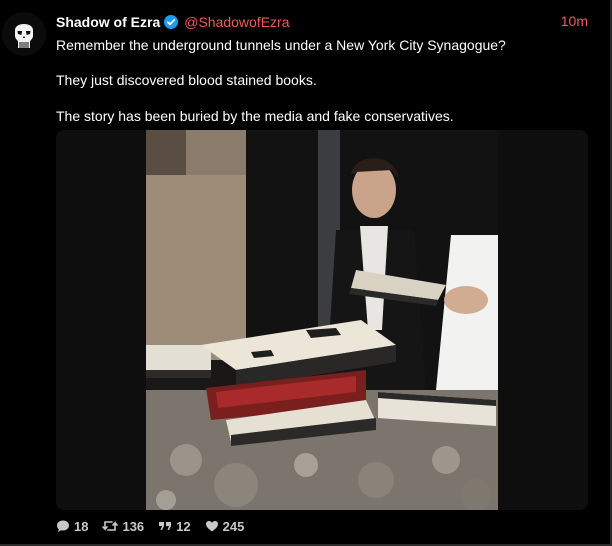 The height and width of the screenshot is (546, 612). What do you see at coordinates (72, 526) in the screenshot?
I see `reply-button: 18` at bounding box center [72, 526].